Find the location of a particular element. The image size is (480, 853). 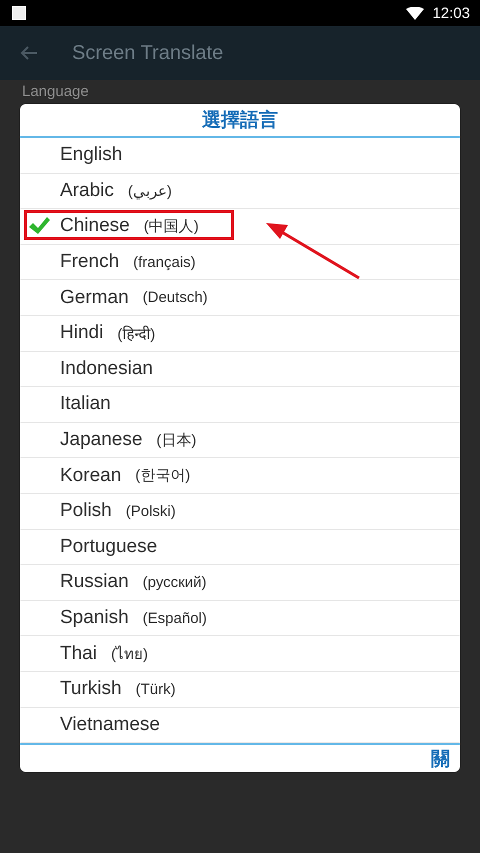

language-item: Spanish (Español) is located at coordinates (240, 618).